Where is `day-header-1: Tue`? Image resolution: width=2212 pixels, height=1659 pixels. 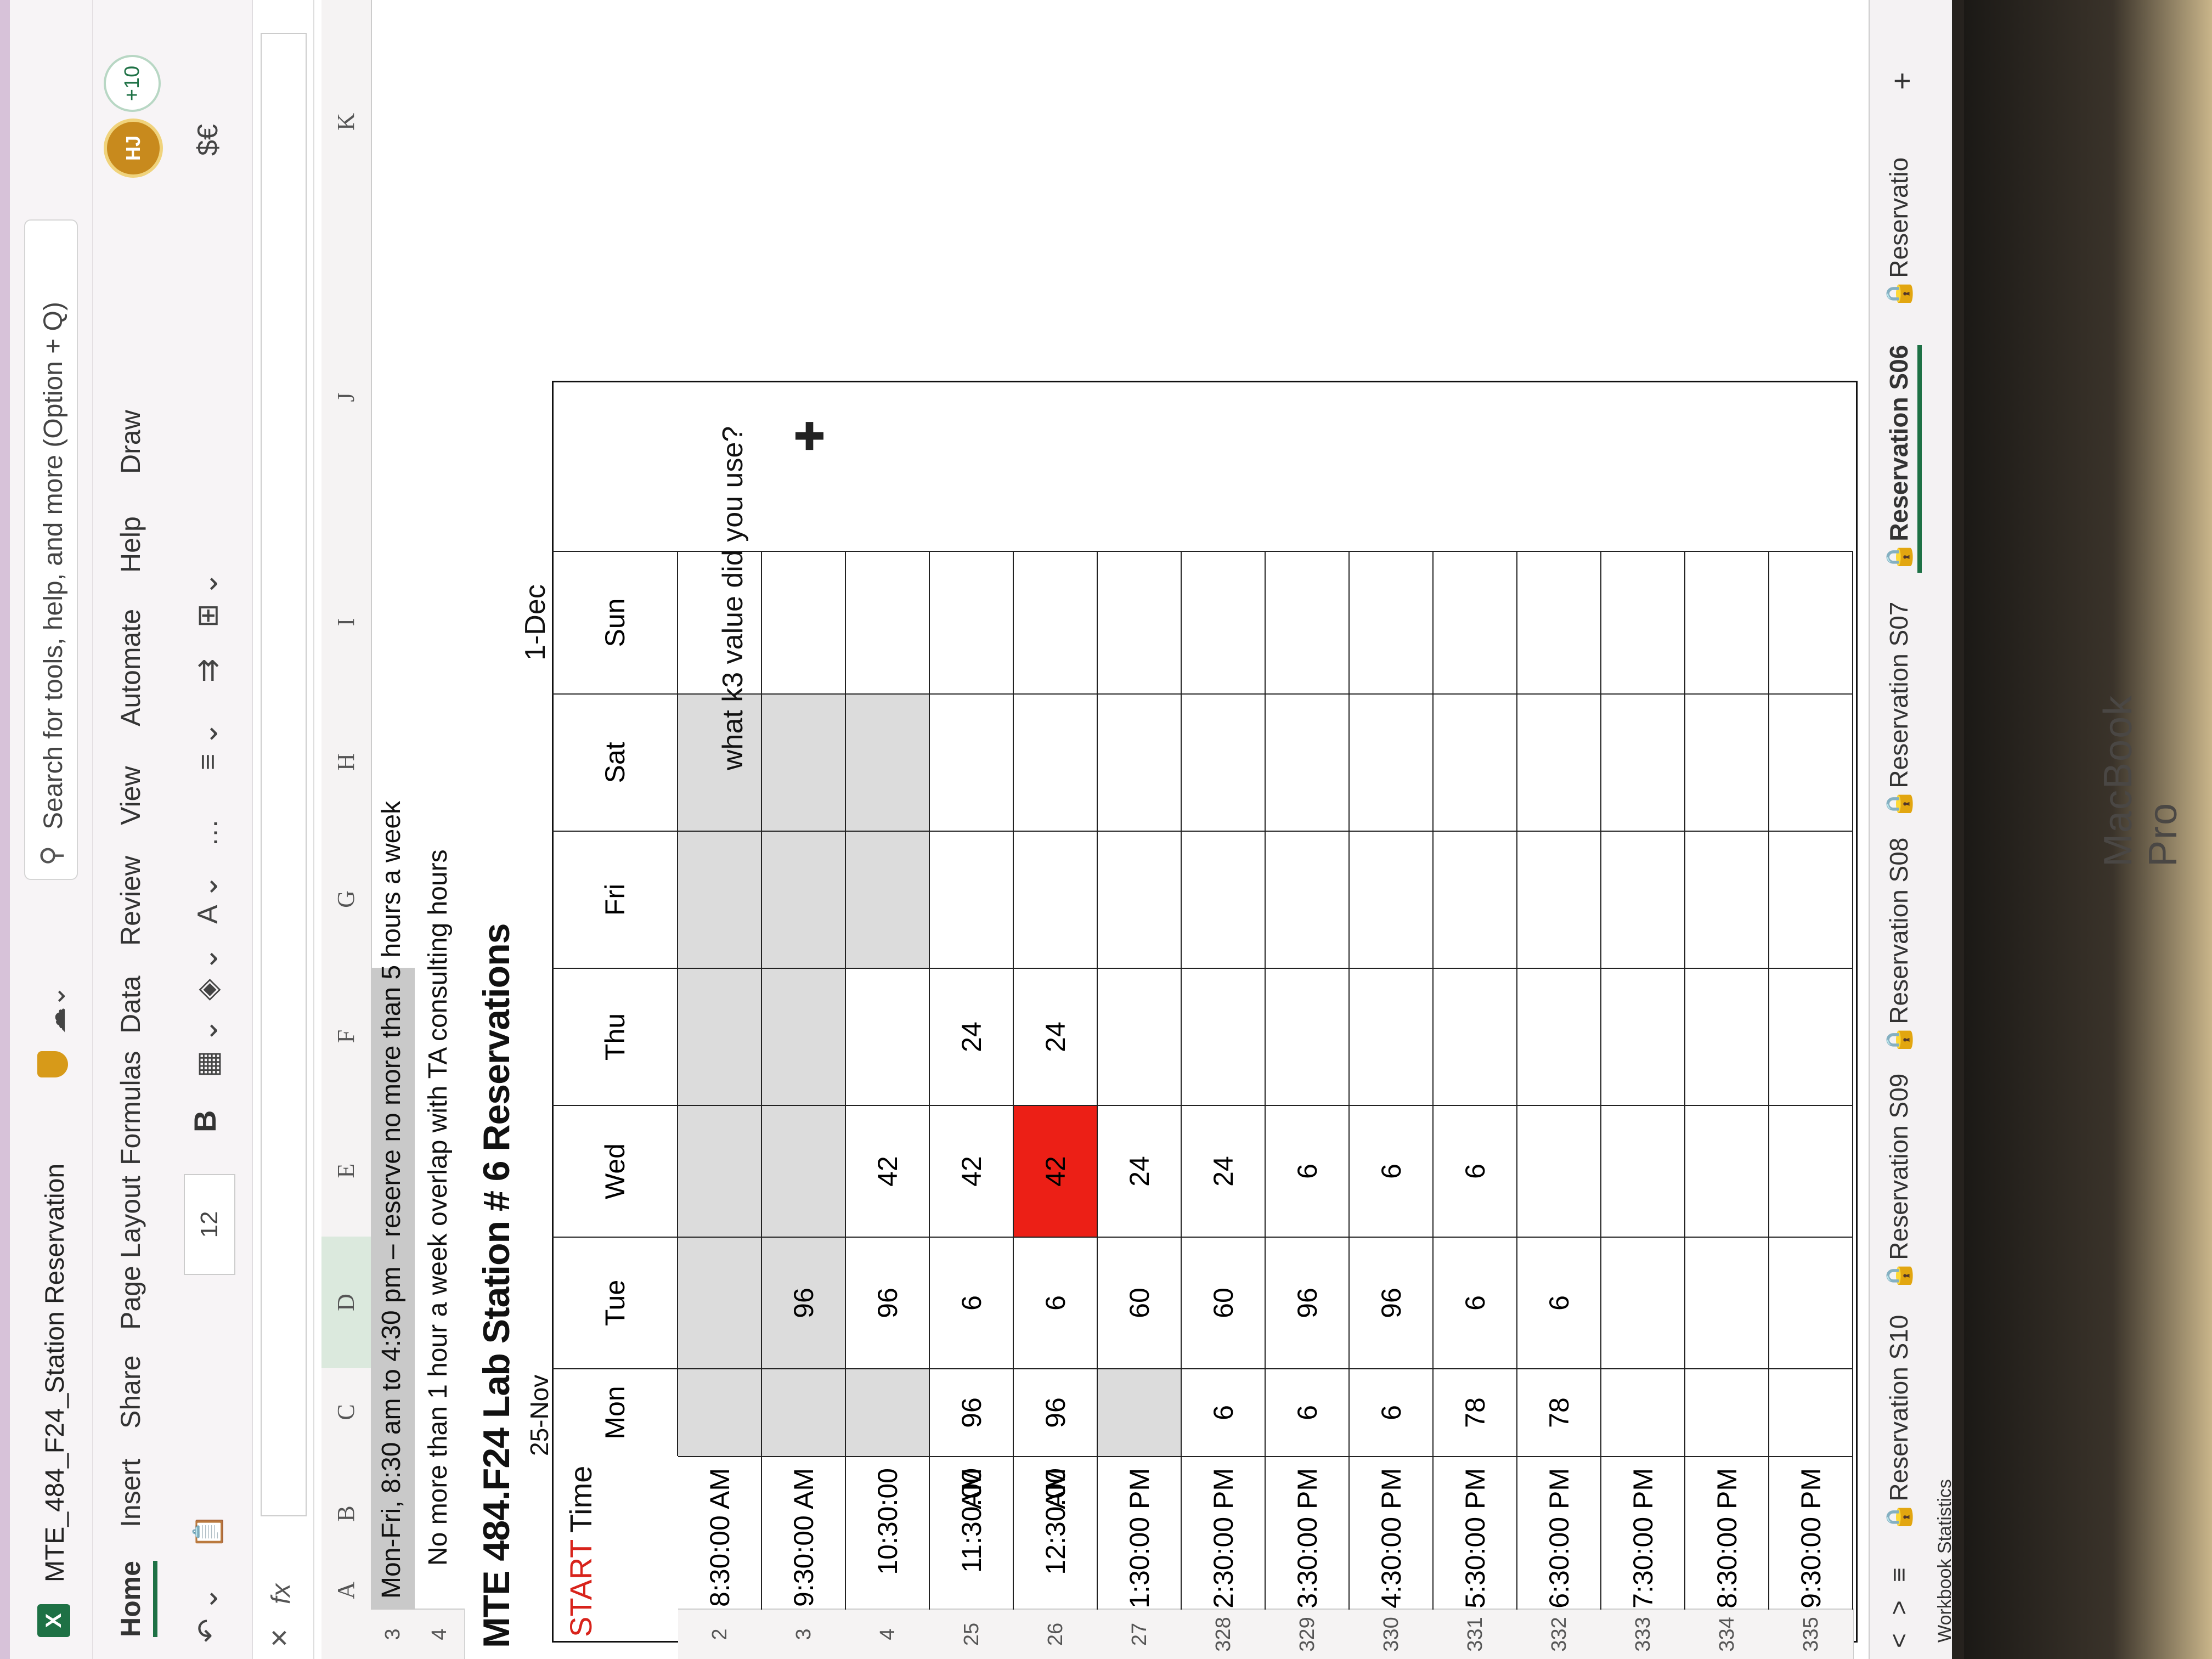
day-header-1: Tue is located at coordinates (615, 1303).